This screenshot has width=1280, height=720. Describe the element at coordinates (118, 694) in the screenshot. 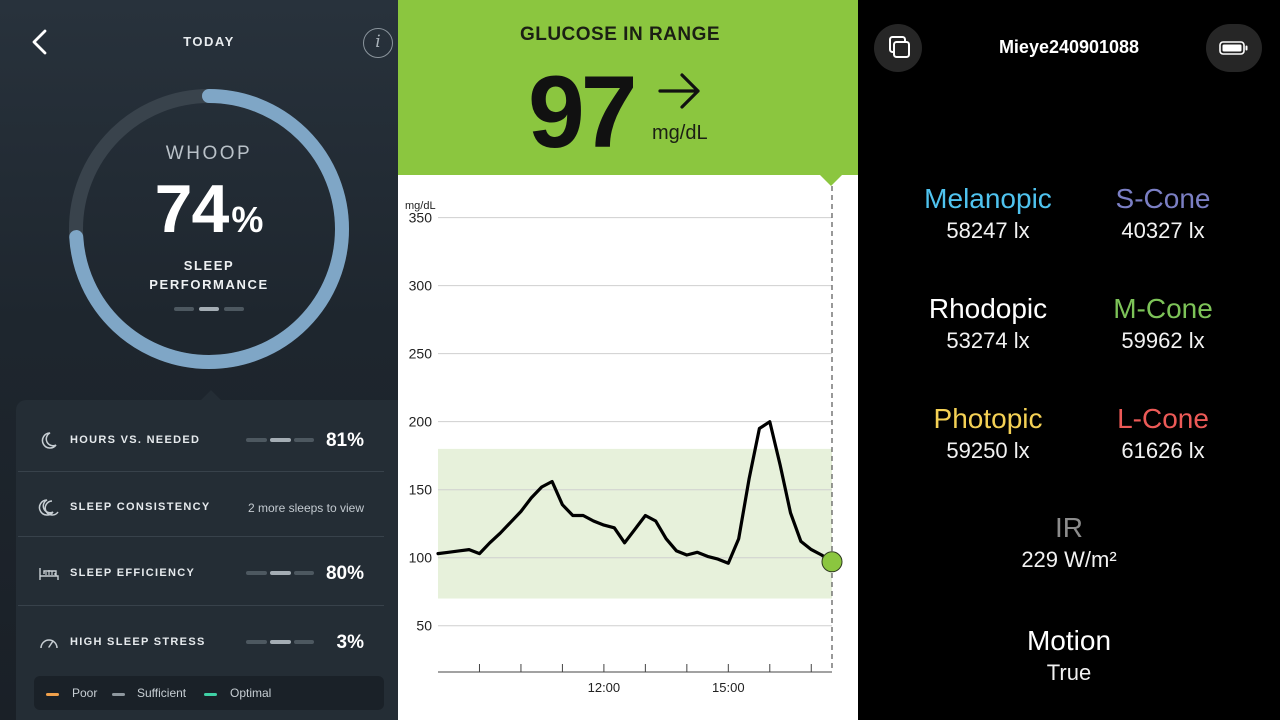

I see `legend-swatch-sufficient` at that location.